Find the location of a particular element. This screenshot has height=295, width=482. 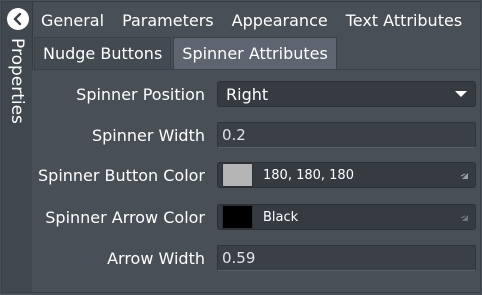

tab-parameters: Parameters is located at coordinates (168, 20).